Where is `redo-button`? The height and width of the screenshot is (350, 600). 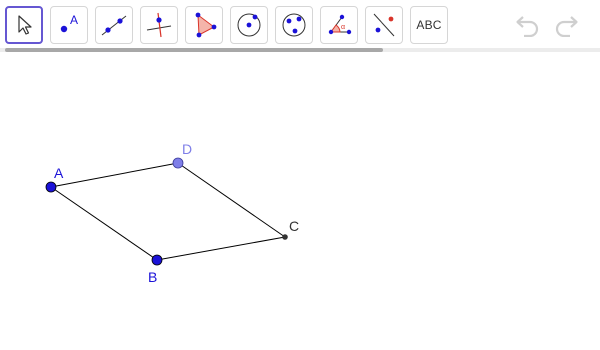 redo-button is located at coordinates (566, 26).